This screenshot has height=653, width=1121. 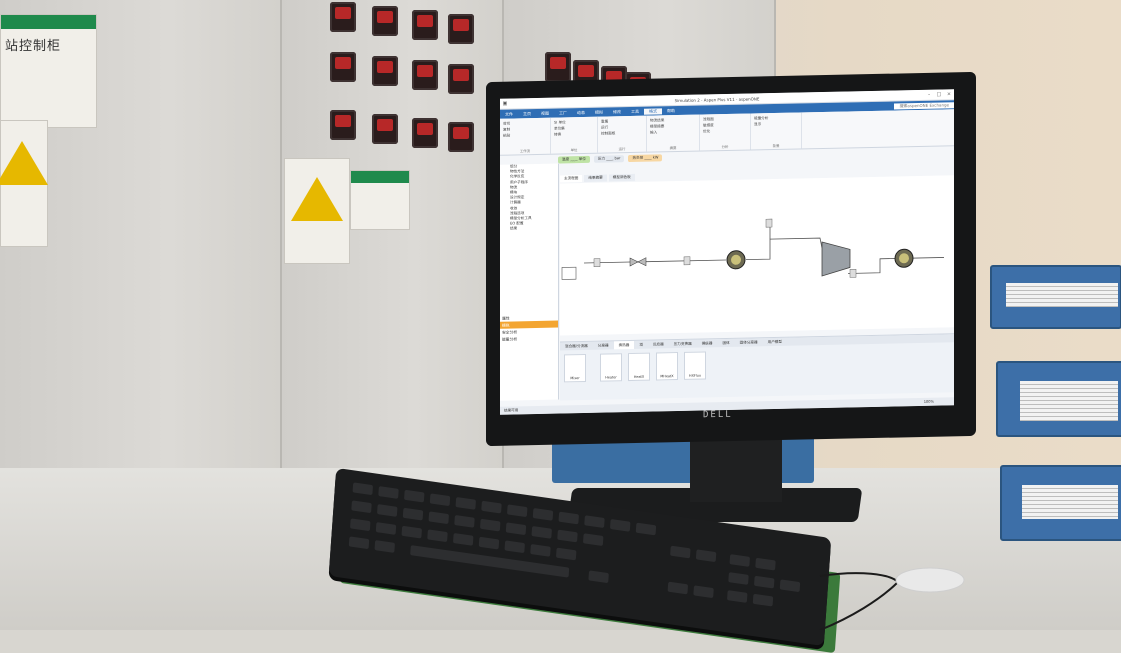 What do you see at coordinates (581, 112) in the screenshot?
I see `menu-dynamics: 动态` at bounding box center [581, 112].